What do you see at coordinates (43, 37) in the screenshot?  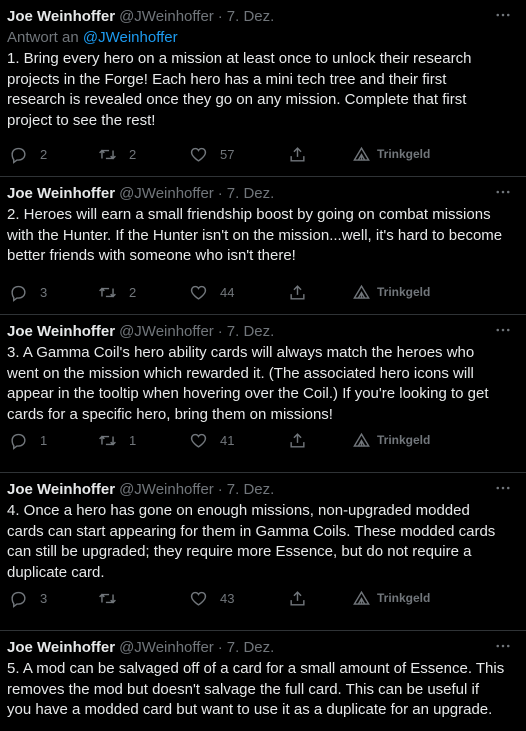 I see `reply-prefix: Antwort an` at bounding box center [43, 37].